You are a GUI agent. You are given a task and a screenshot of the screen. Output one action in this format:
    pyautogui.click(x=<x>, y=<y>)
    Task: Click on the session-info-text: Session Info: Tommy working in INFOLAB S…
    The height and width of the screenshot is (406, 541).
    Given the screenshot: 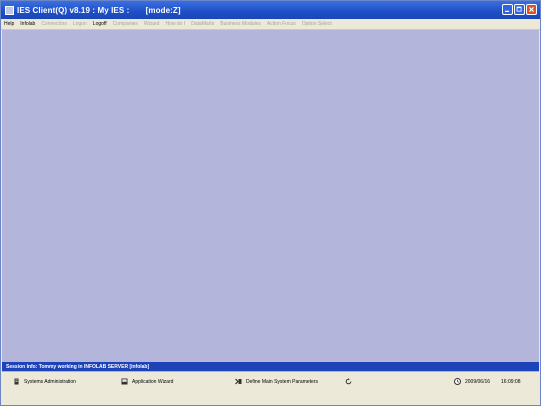 What is the action you would take?
    pyautogui.click(x=78, y=366)
    